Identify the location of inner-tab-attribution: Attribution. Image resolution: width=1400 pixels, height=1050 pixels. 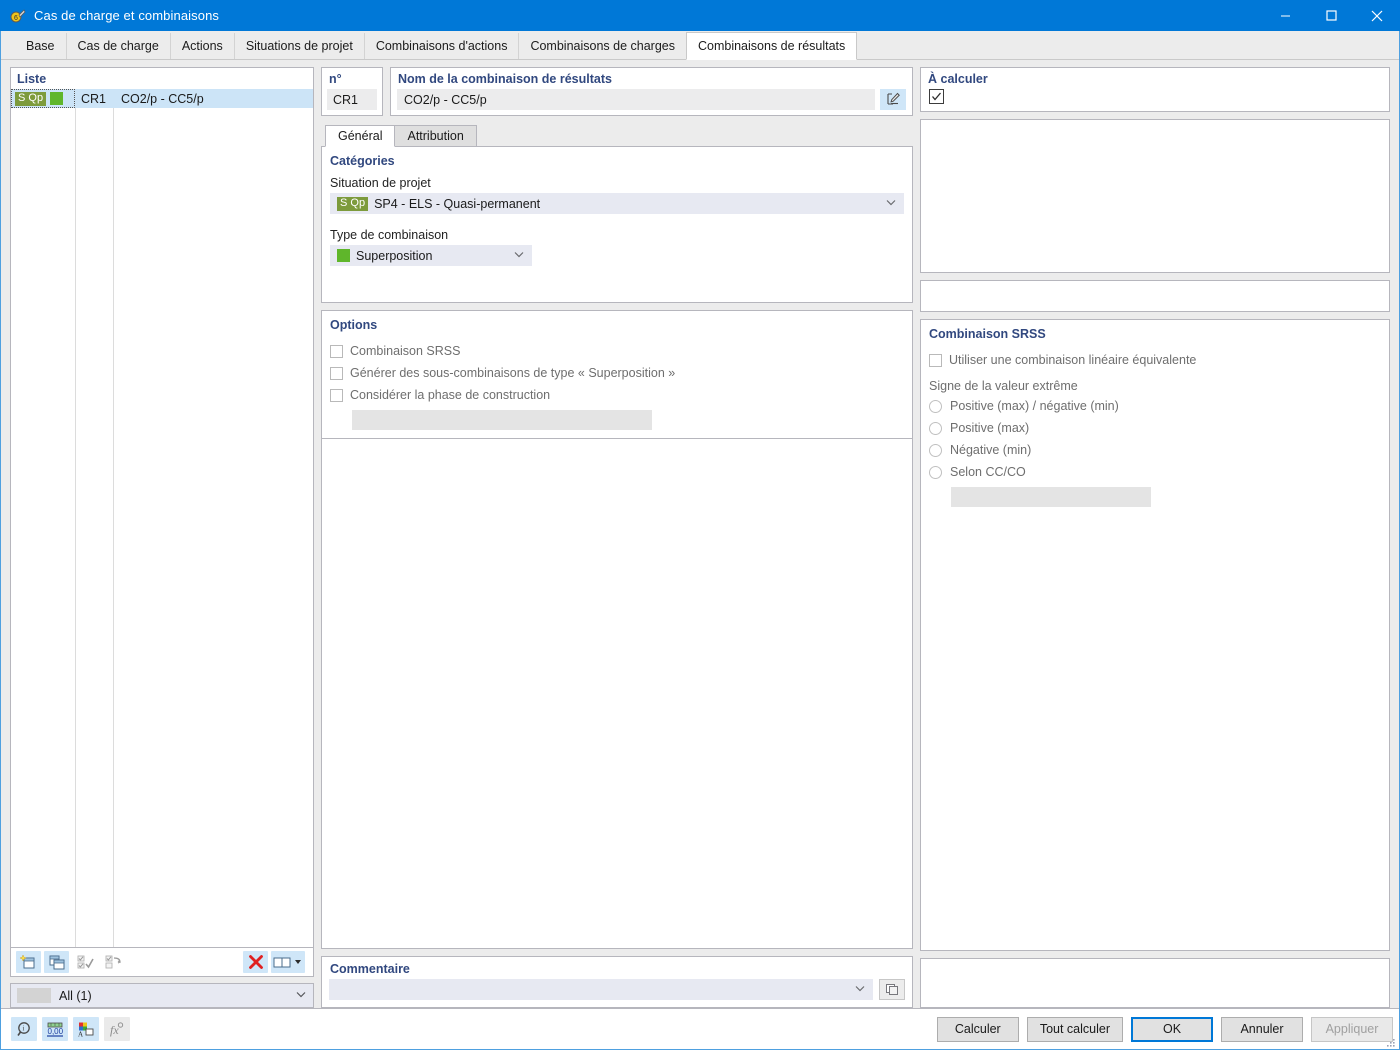
(435, 135).